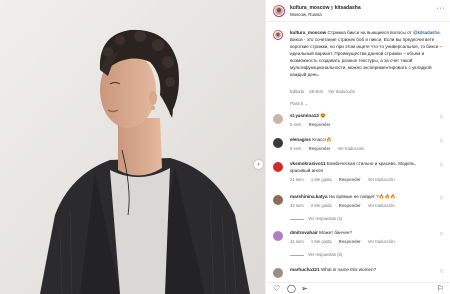  I want to click on comment-body: dmitrovahair Может банчен?, so click(360, 232).